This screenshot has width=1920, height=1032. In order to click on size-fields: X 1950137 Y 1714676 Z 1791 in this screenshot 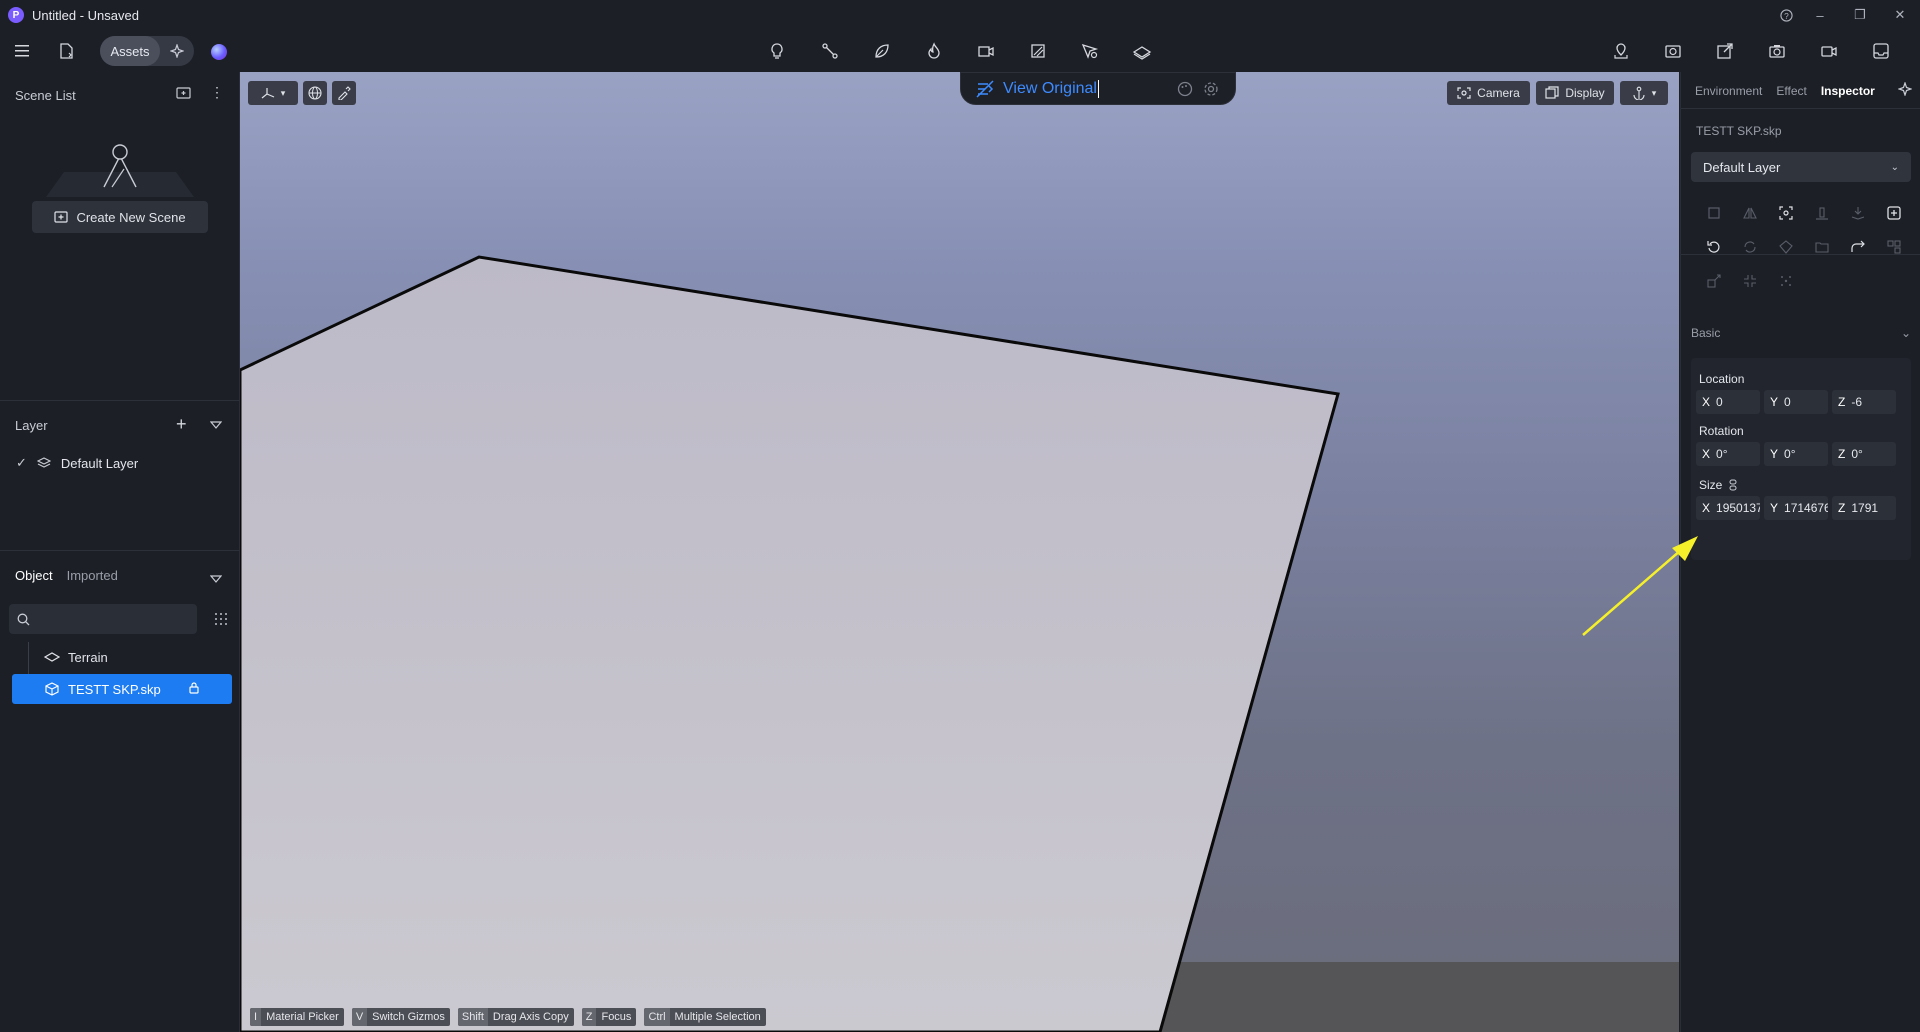, I will do `click(1796, 508)`.